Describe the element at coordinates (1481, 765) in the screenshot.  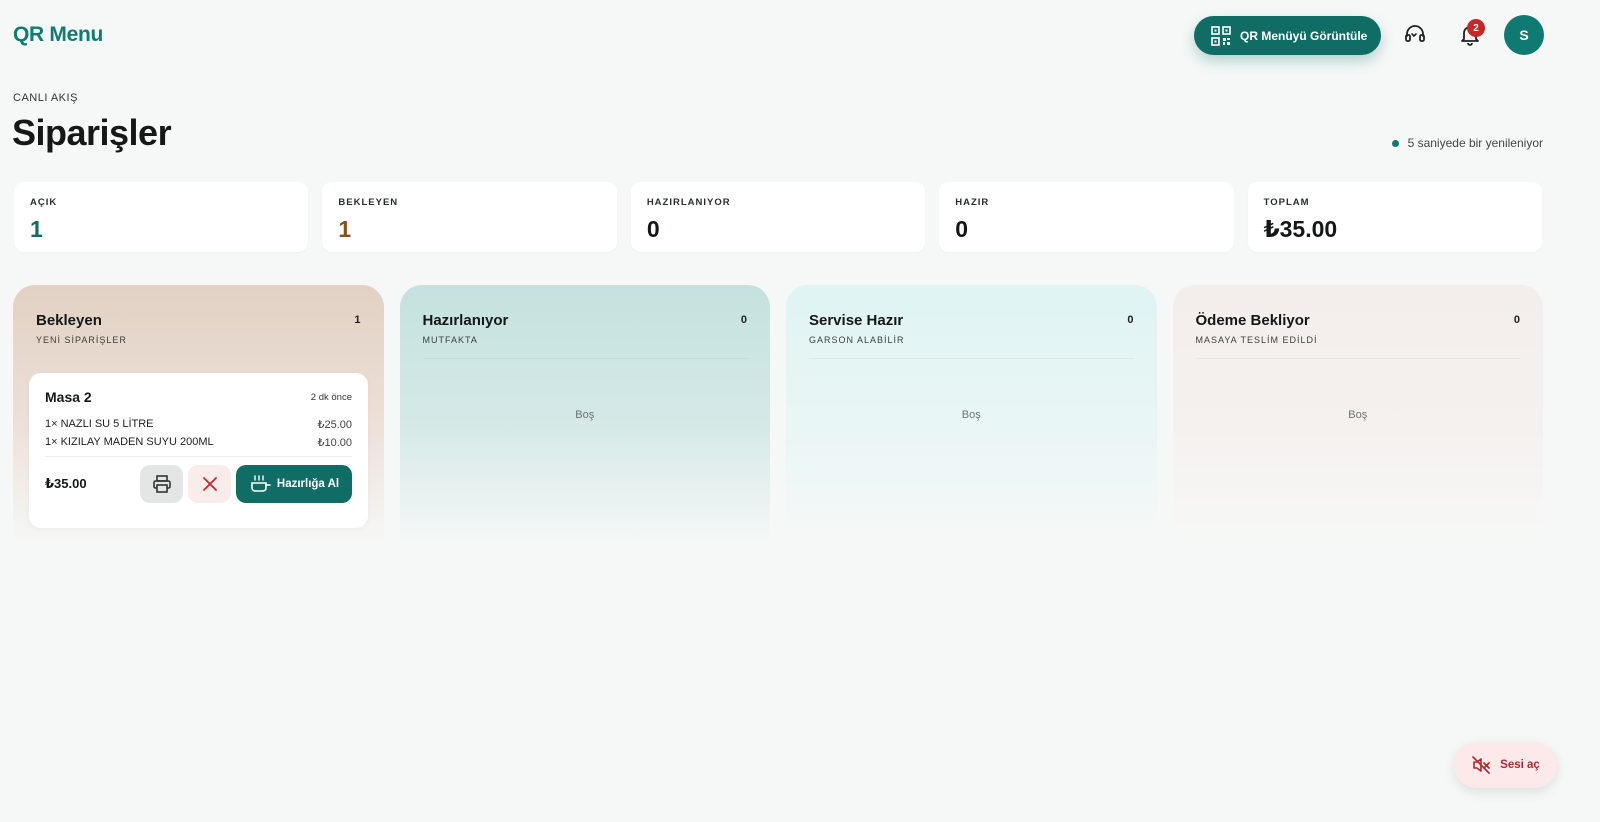
I see `speaker-muted-icon` at that location.